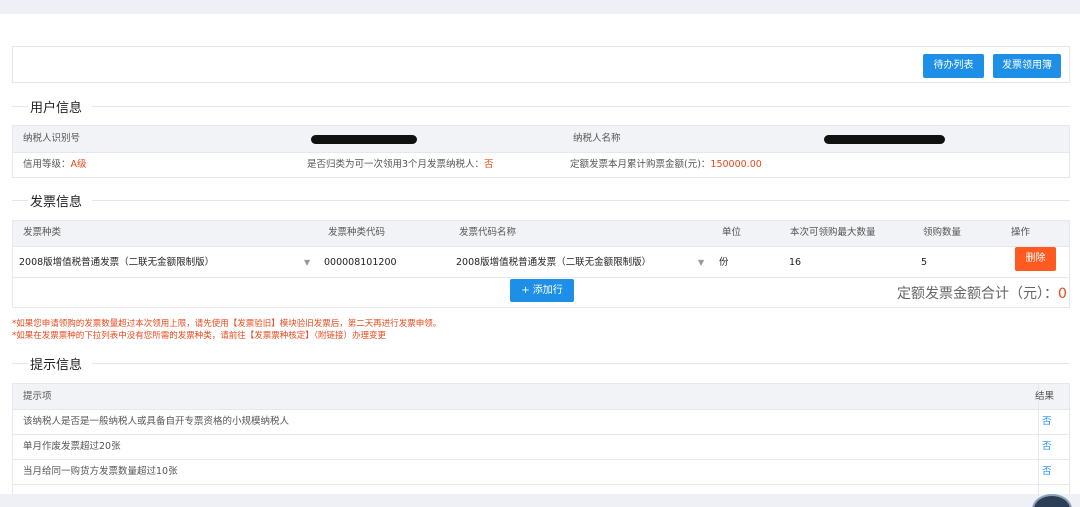 The image size is (1080, 507). I want to click on total-label: 定额发票金额合计（元）：, so click(977, 294).